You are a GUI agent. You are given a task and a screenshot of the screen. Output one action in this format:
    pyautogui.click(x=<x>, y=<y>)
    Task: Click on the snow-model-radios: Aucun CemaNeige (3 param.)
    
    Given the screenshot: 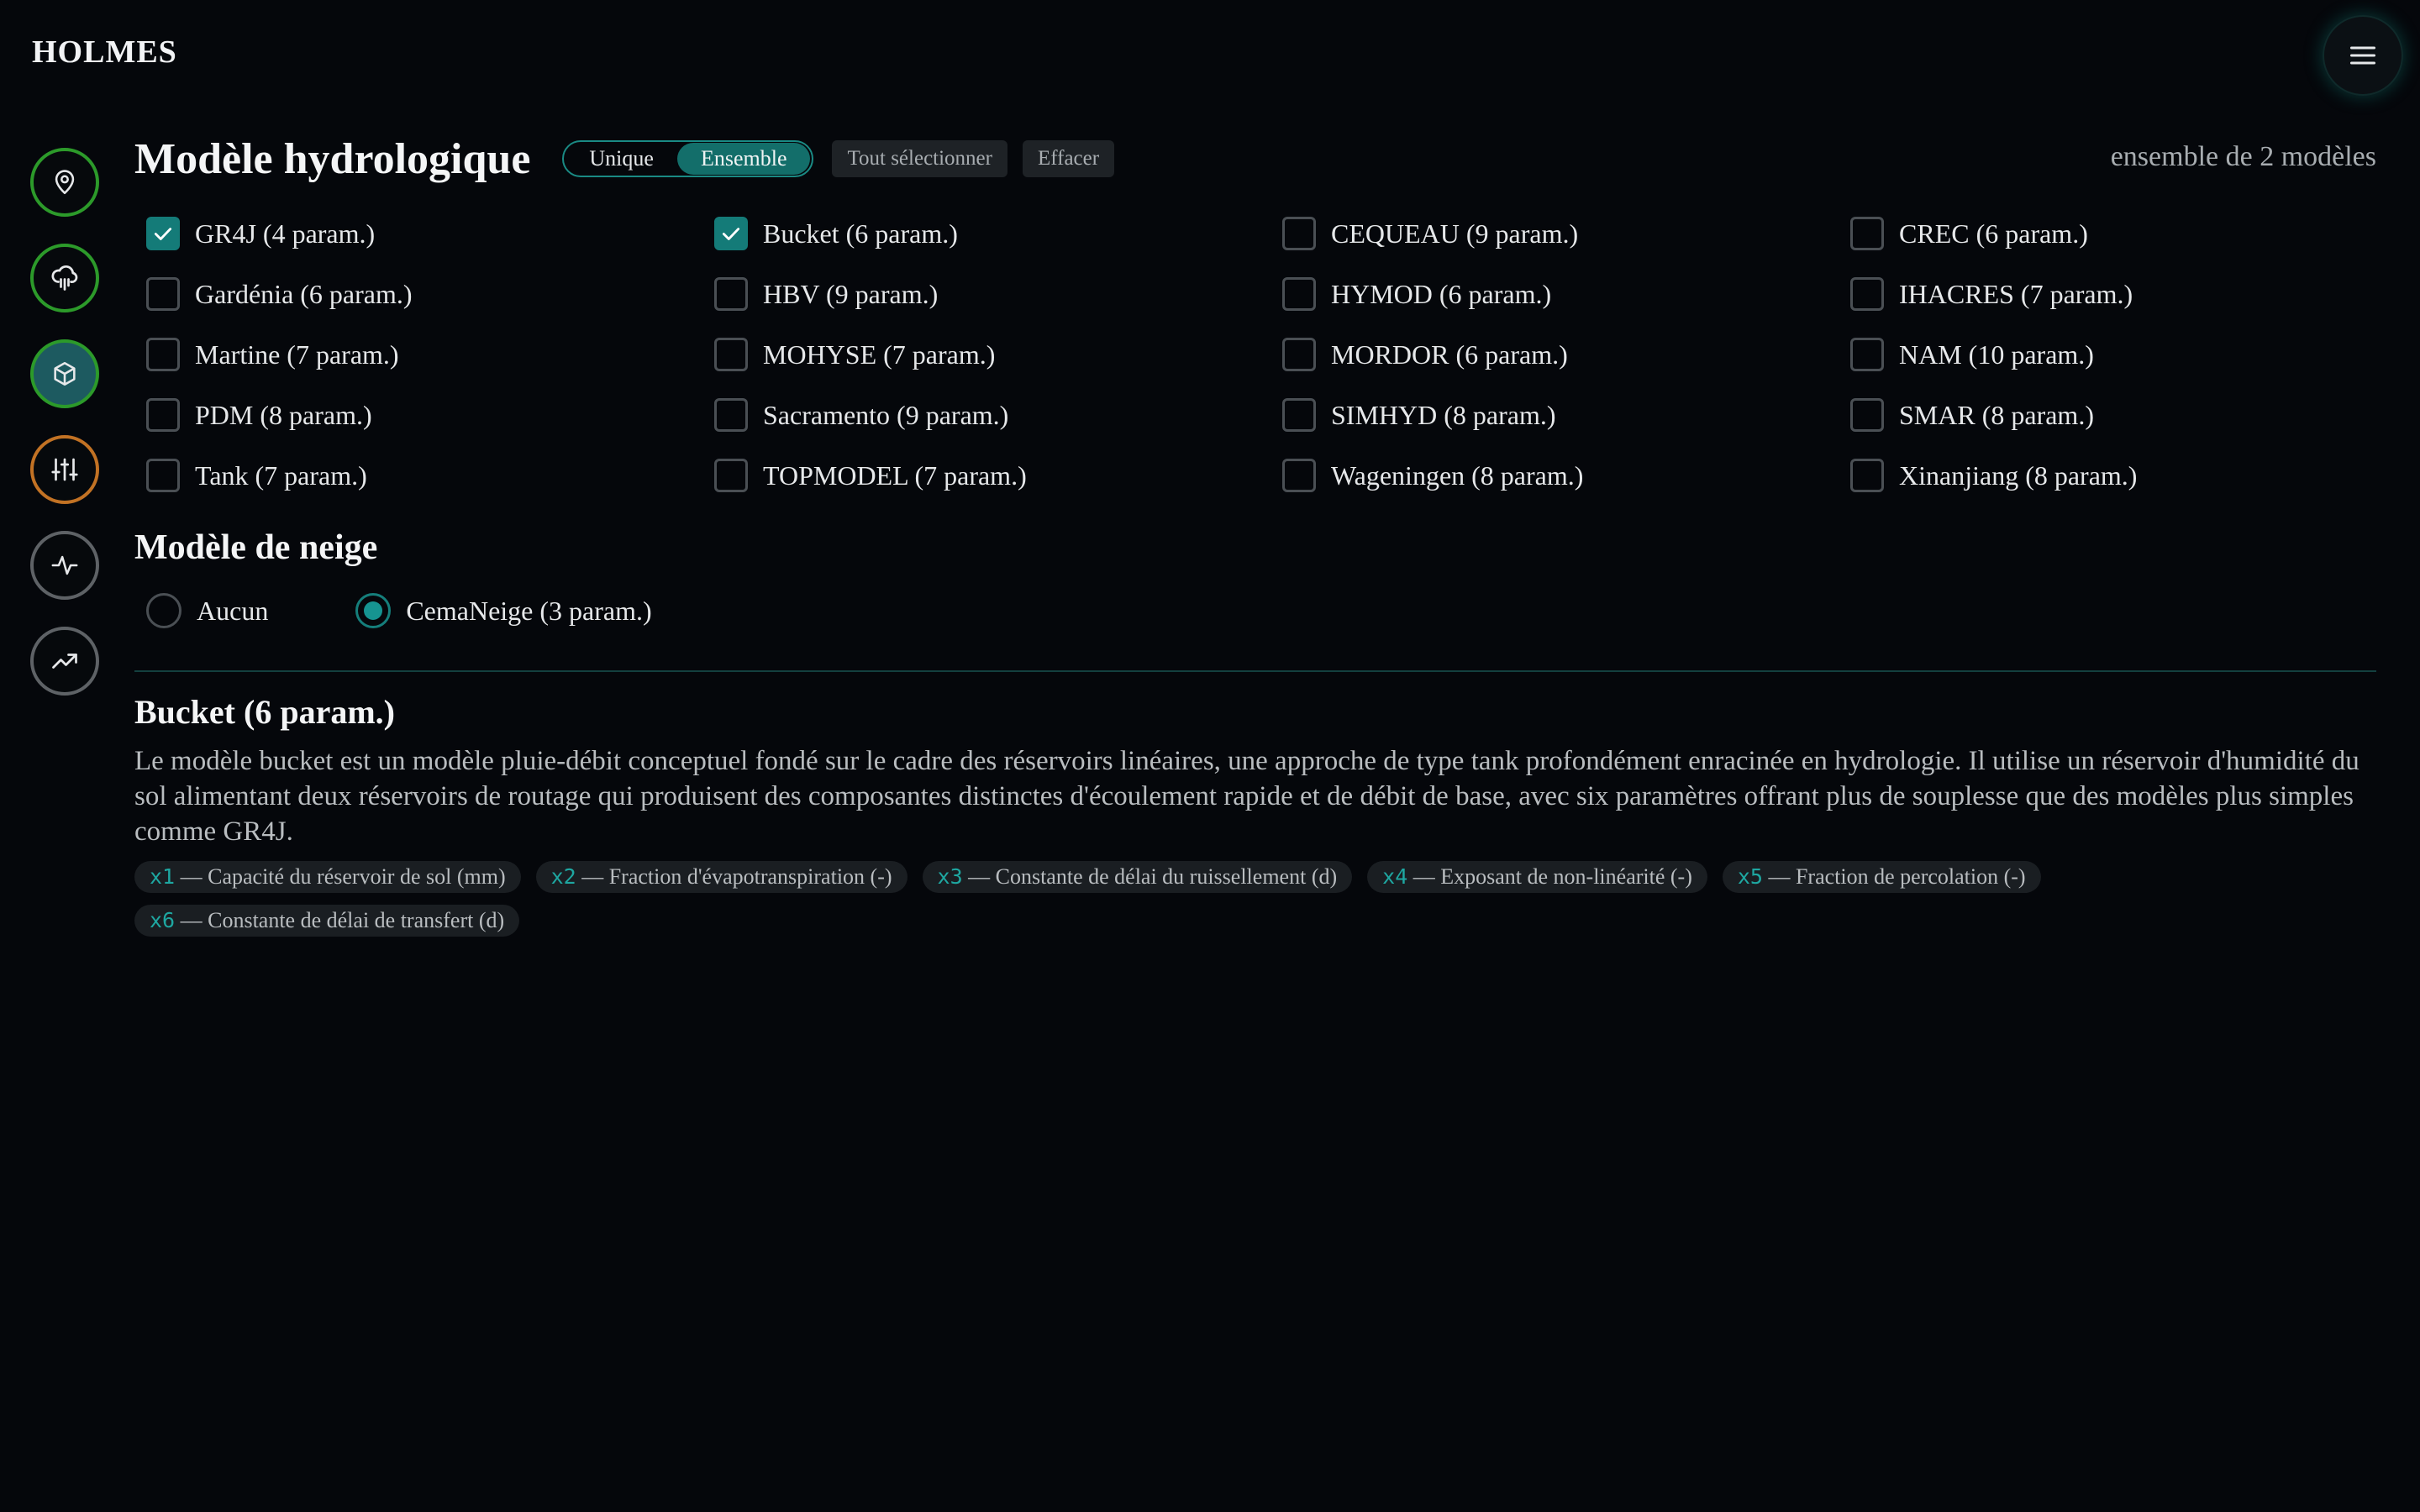 What is the action you would take?
    pyautogui.click(x=1255, y=610)
    